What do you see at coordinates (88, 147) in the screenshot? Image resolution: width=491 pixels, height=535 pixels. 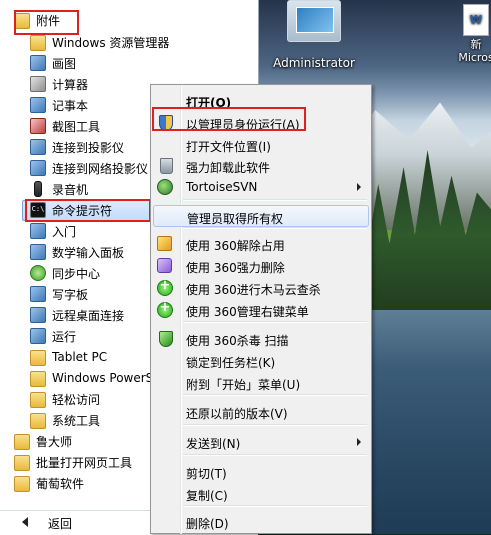 I see `program-label: 连接到投影仪` at bounding box center [88, 147].